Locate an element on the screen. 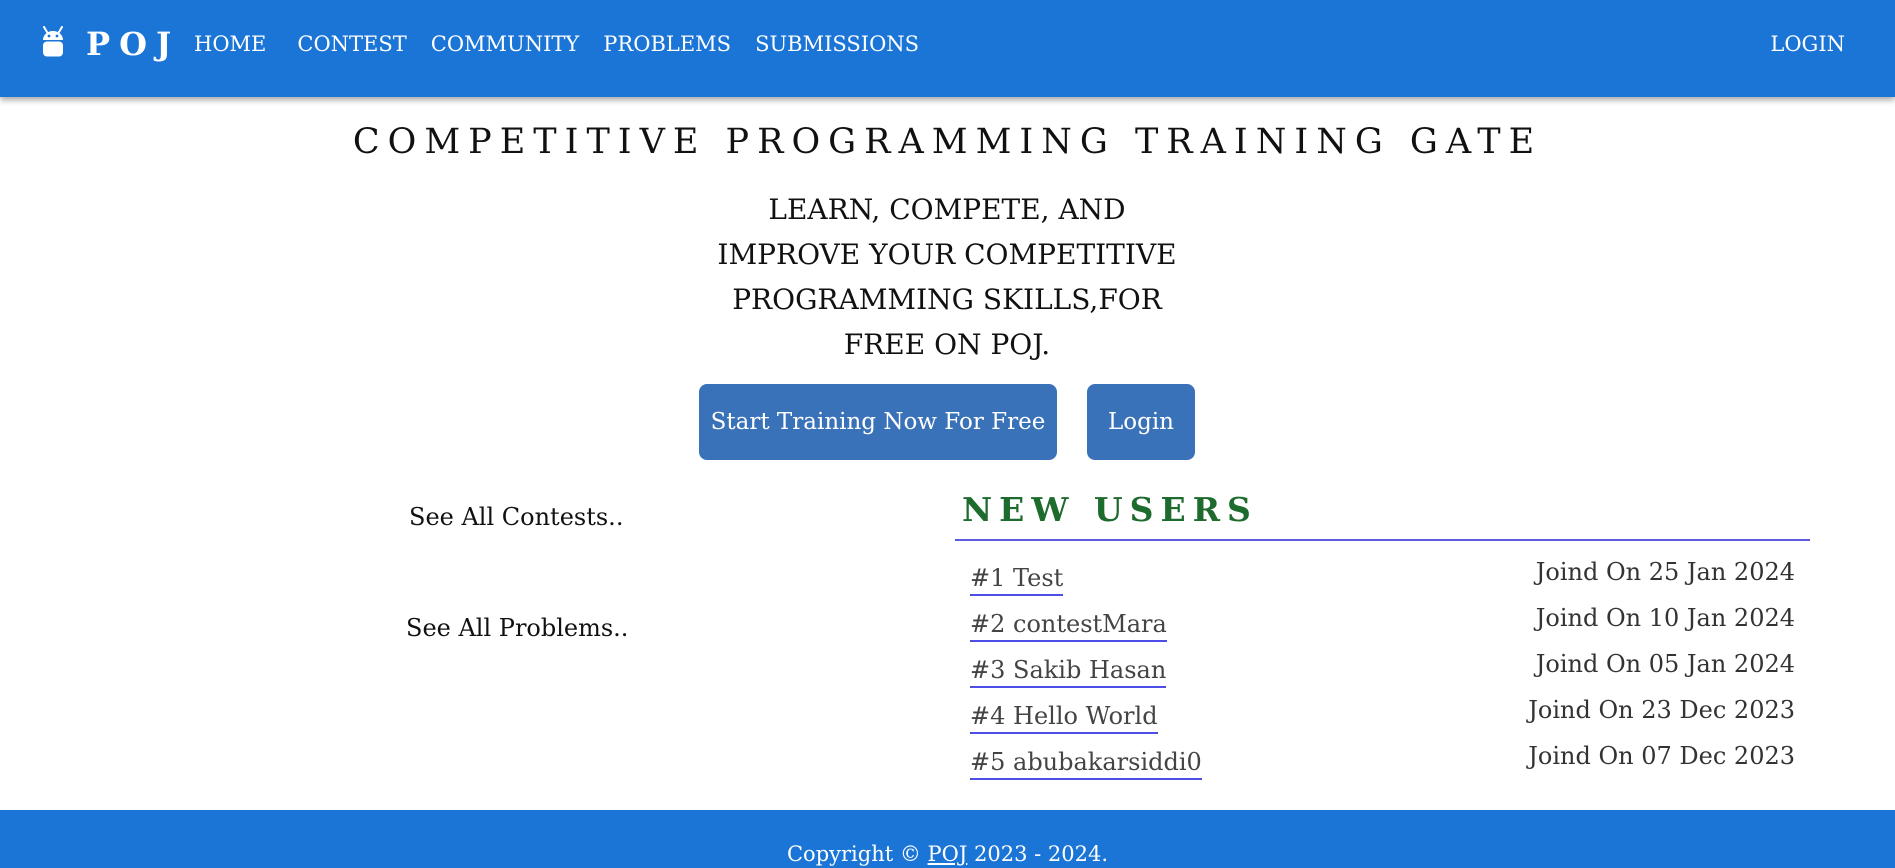  nav-contest: CONTEST is located at coordinates (351, 44).